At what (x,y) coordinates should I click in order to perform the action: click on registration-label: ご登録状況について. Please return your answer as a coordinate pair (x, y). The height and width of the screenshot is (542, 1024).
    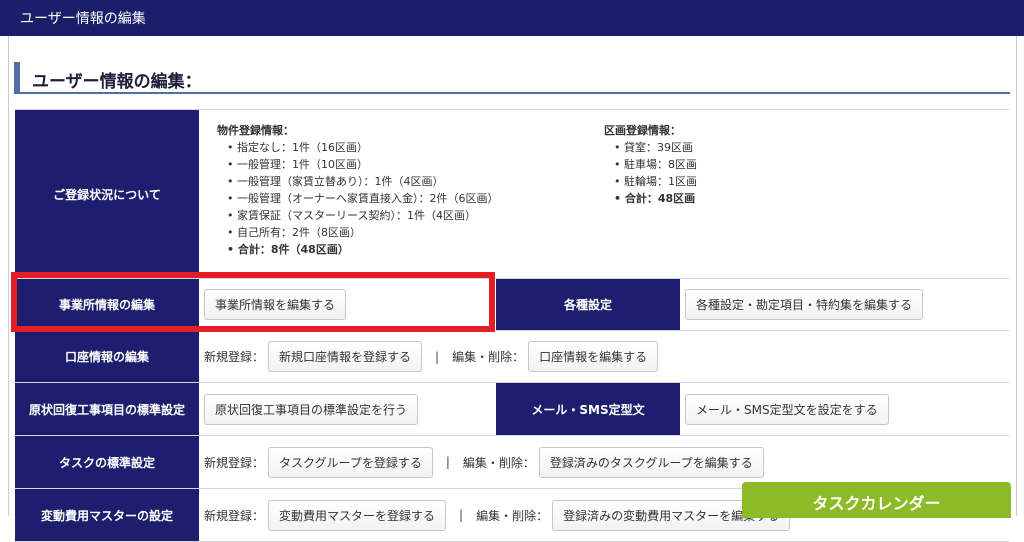
    Looking at the image, I should click on (107, 194).